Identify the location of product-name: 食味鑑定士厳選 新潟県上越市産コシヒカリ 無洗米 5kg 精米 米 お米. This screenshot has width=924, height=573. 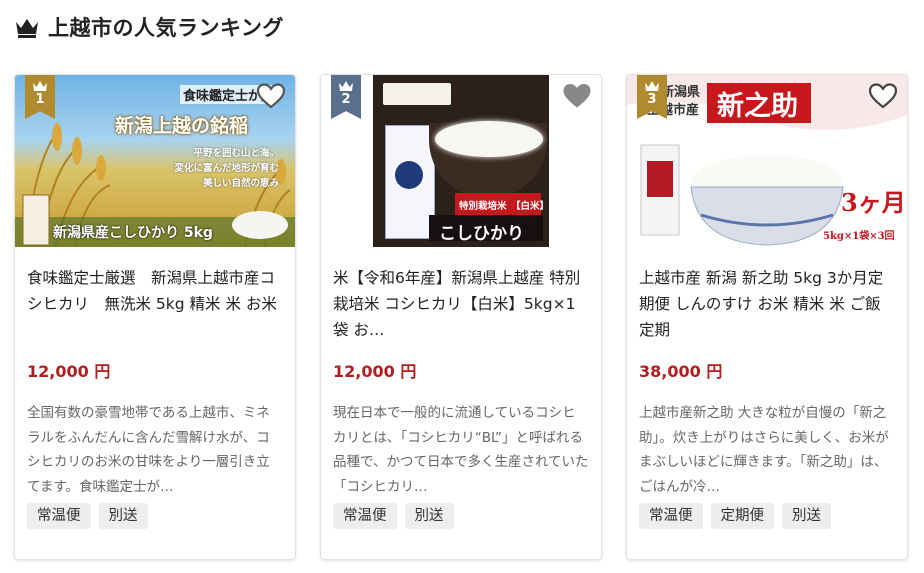
(155, 291).